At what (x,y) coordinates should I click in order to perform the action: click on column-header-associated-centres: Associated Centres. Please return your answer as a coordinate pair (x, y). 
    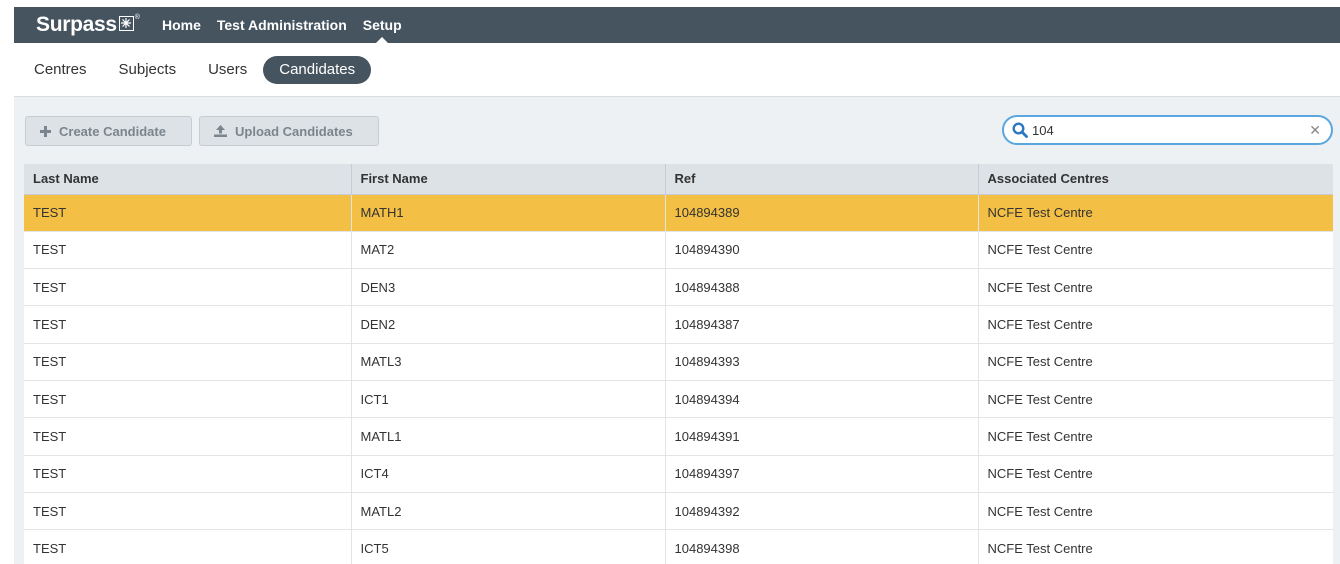
    Looking at the image, I should click on (1155, 179).